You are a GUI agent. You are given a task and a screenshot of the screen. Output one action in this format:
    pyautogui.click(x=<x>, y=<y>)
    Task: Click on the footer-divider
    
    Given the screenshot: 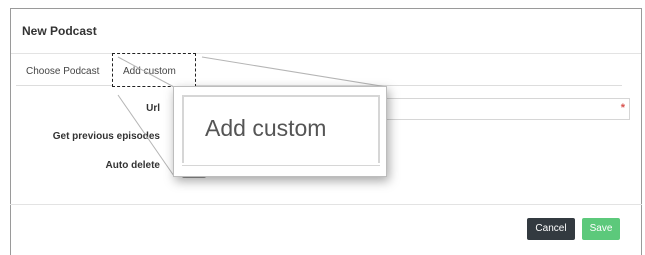 What is the action you would take?
    pyautogui.click(x=326, y=204)
    